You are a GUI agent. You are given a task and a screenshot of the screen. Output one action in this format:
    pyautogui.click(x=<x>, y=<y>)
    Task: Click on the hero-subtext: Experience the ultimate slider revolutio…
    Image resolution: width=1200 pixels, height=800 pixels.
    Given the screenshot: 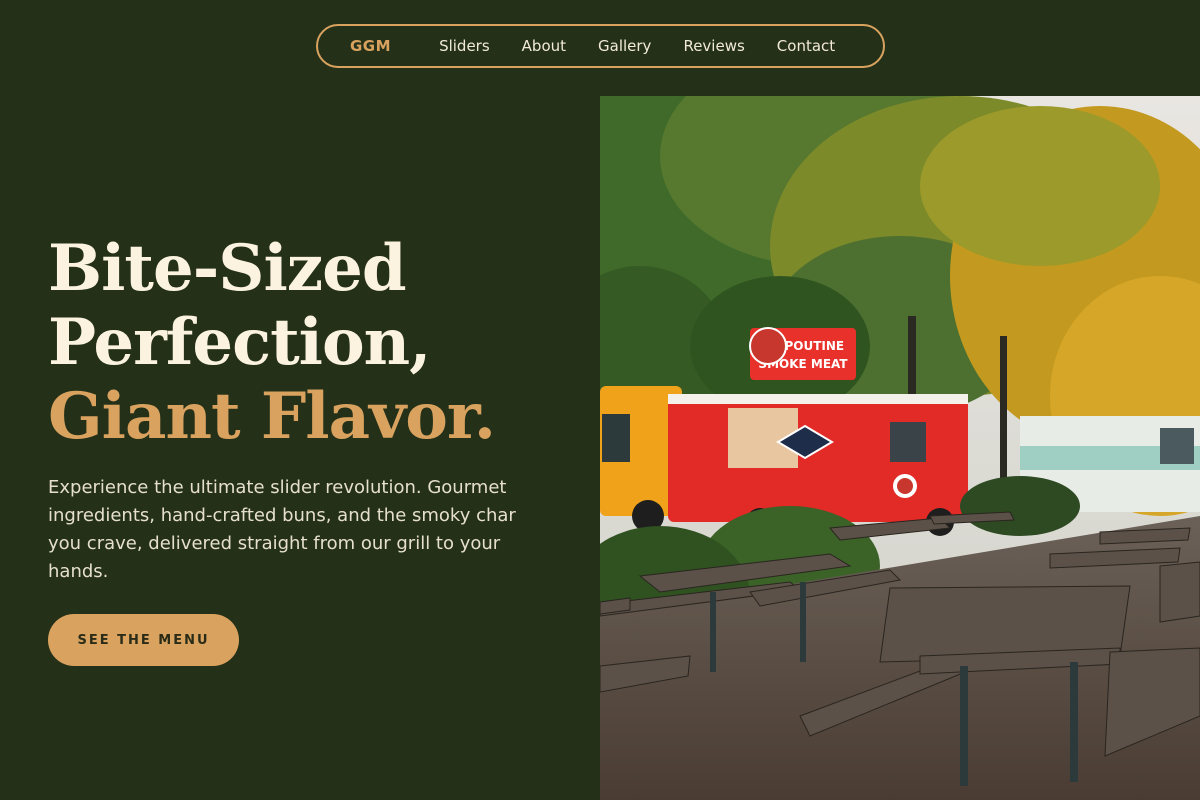 What is the action you would take?
    pyautogui.click(x=282, y=529)
    